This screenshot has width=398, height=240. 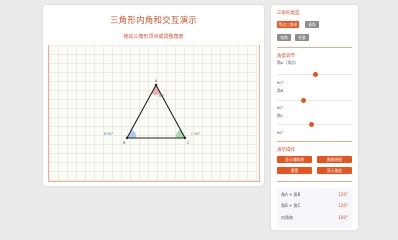 What do you see at coordinates (335, 74) in the screenshot?
I see `slider-a-track-right` at bounding box center [335, 74].